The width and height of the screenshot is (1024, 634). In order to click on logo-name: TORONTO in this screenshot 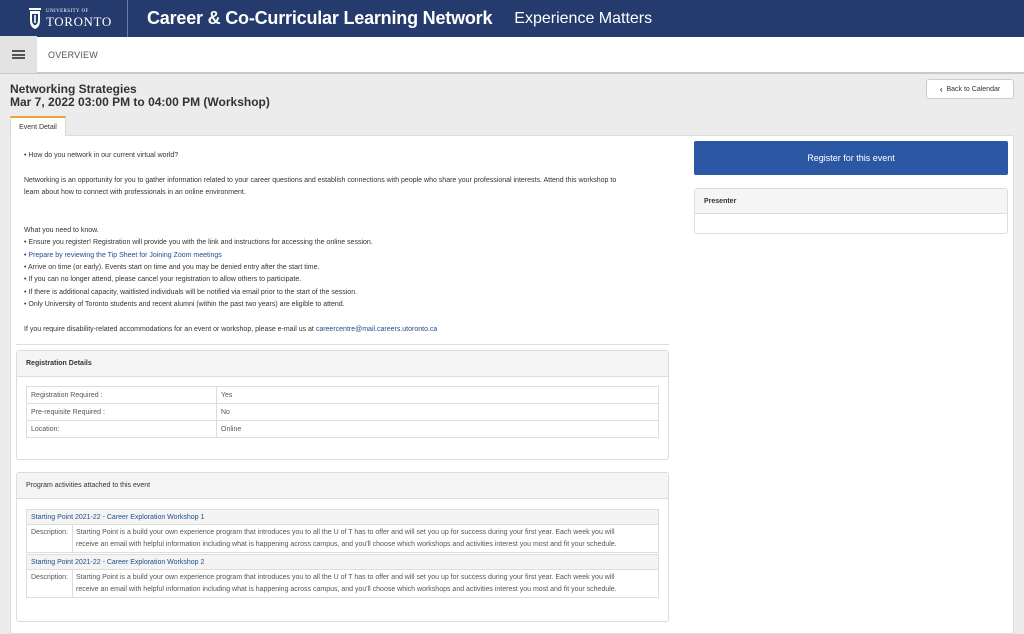, I will do `click(79, 21)`.